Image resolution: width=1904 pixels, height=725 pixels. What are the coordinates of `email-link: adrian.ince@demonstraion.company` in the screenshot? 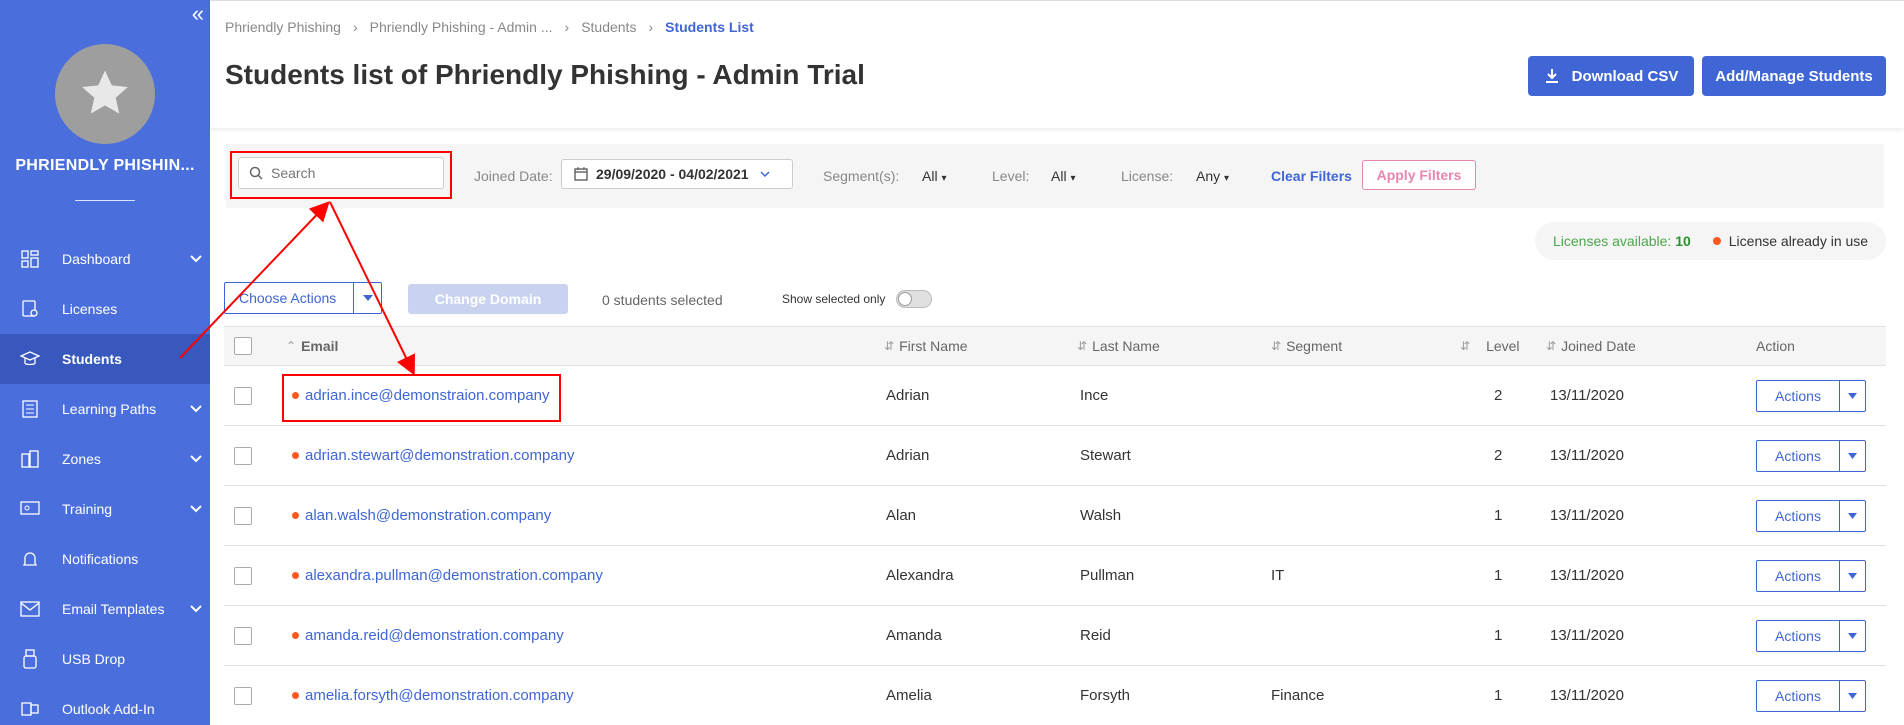 It's located at (427, 395).